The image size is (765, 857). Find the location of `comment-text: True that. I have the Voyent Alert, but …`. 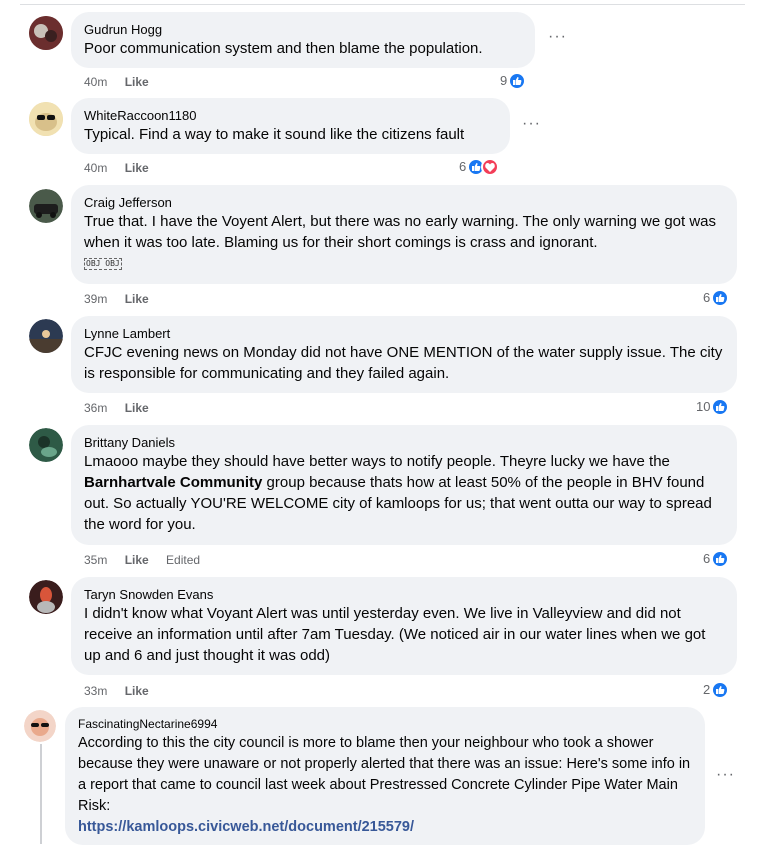

comment-text: True that. I have the Voyent Alert, but … is located at coordinates (400, 232).